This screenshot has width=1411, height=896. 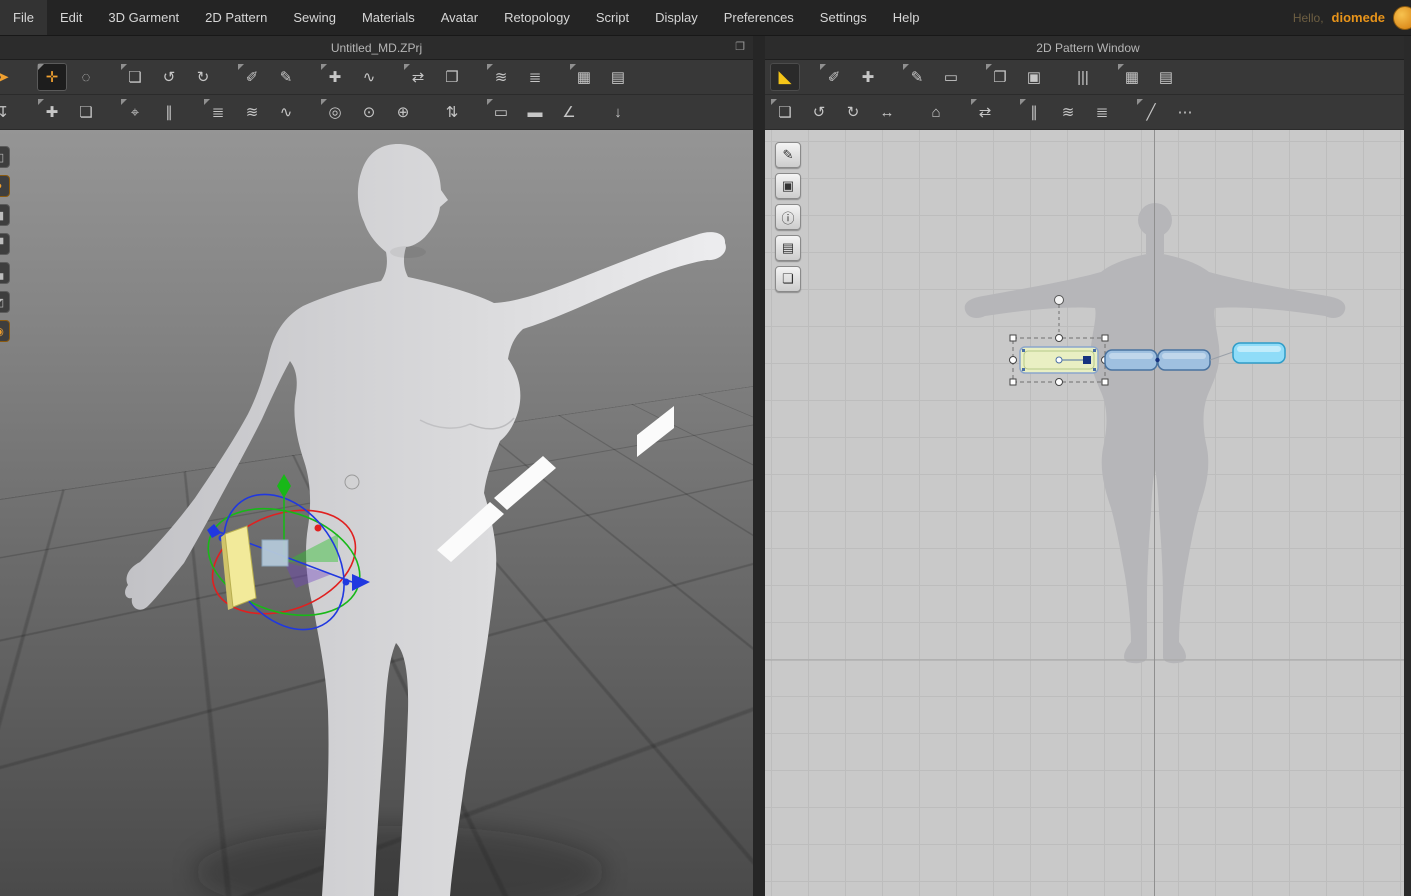 I want to click on tool-glyph: ❏, so click(x=785, y=112).